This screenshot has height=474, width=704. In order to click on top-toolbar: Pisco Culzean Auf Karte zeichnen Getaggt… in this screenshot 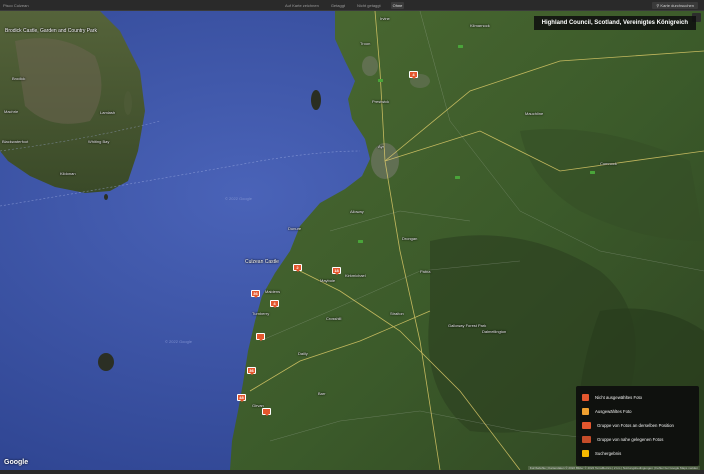, I will do `click(352, 5)`.